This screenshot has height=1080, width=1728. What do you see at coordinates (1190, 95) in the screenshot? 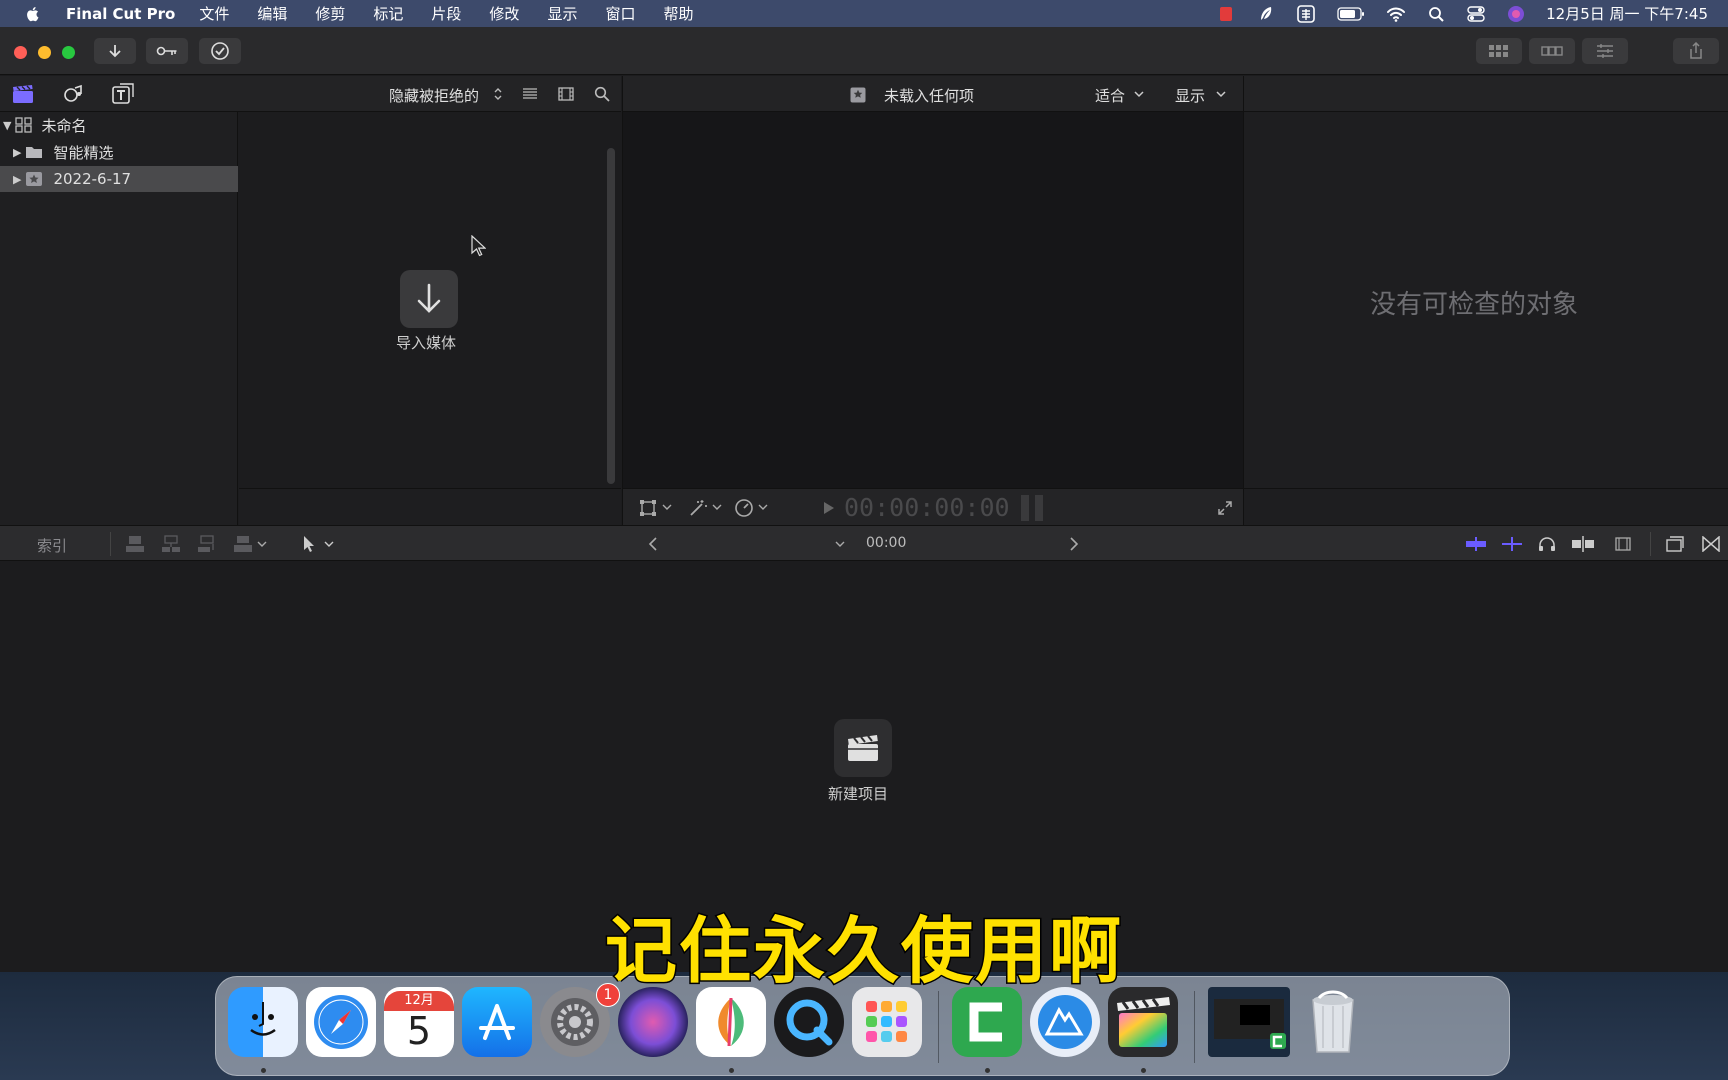
I see `view-options-popup: 显示` at bounding box center [1190, 95].